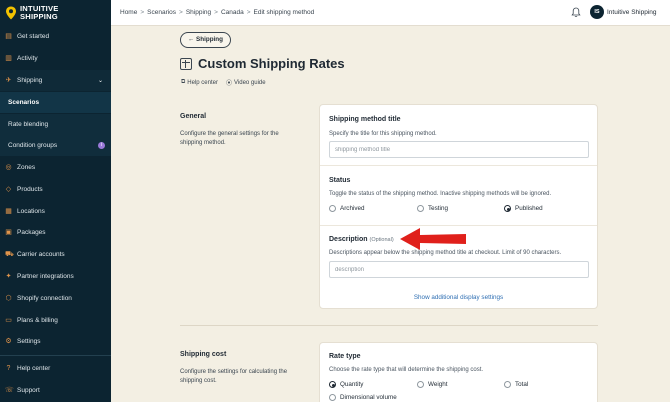 The width and height of the screenshot is (670, 402). Describe the element at coordinates (30, 80) in the screenshot. I see `sidebar-item-label: Shipping` at that location.